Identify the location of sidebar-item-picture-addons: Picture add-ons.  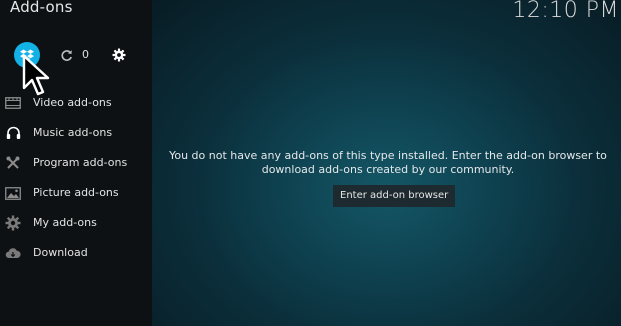
(76, 193).